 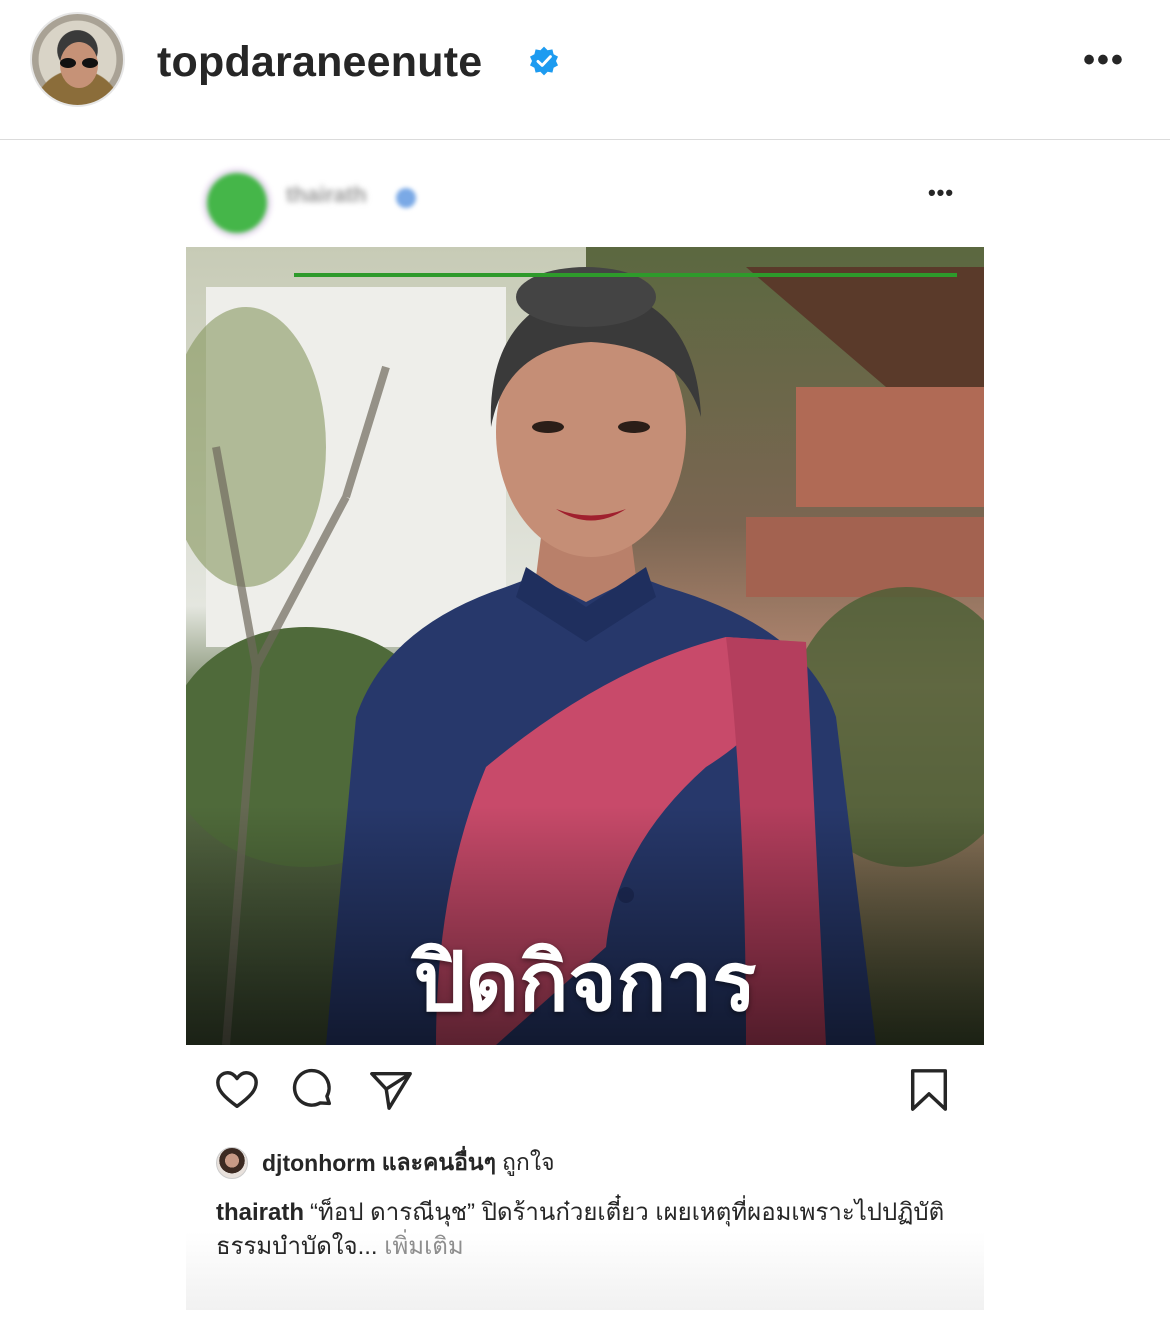 What do you see at coordinates (319, 62) in the screenshot?
I see `profile-username: topdaraneenute` at bounding box center [319, 62].